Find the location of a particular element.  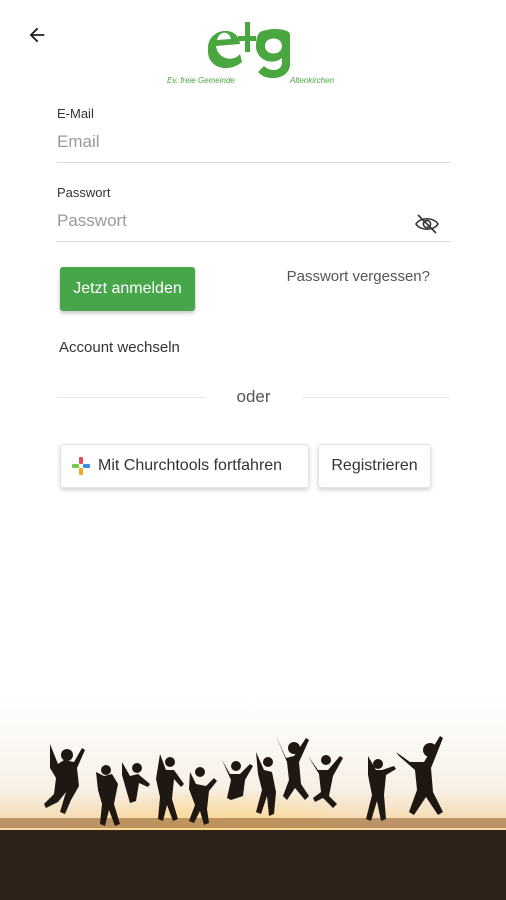

back-button is located at coordinates (37, 35).